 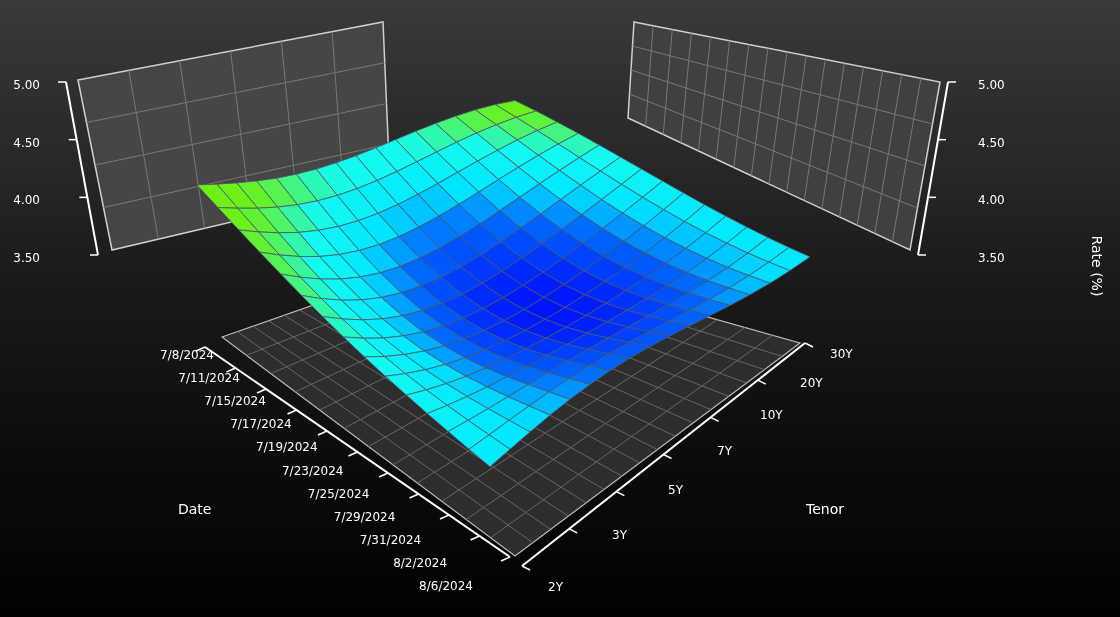 I want to click on axis-tick-label: 7/31/2024, so click(x=390, y=539).